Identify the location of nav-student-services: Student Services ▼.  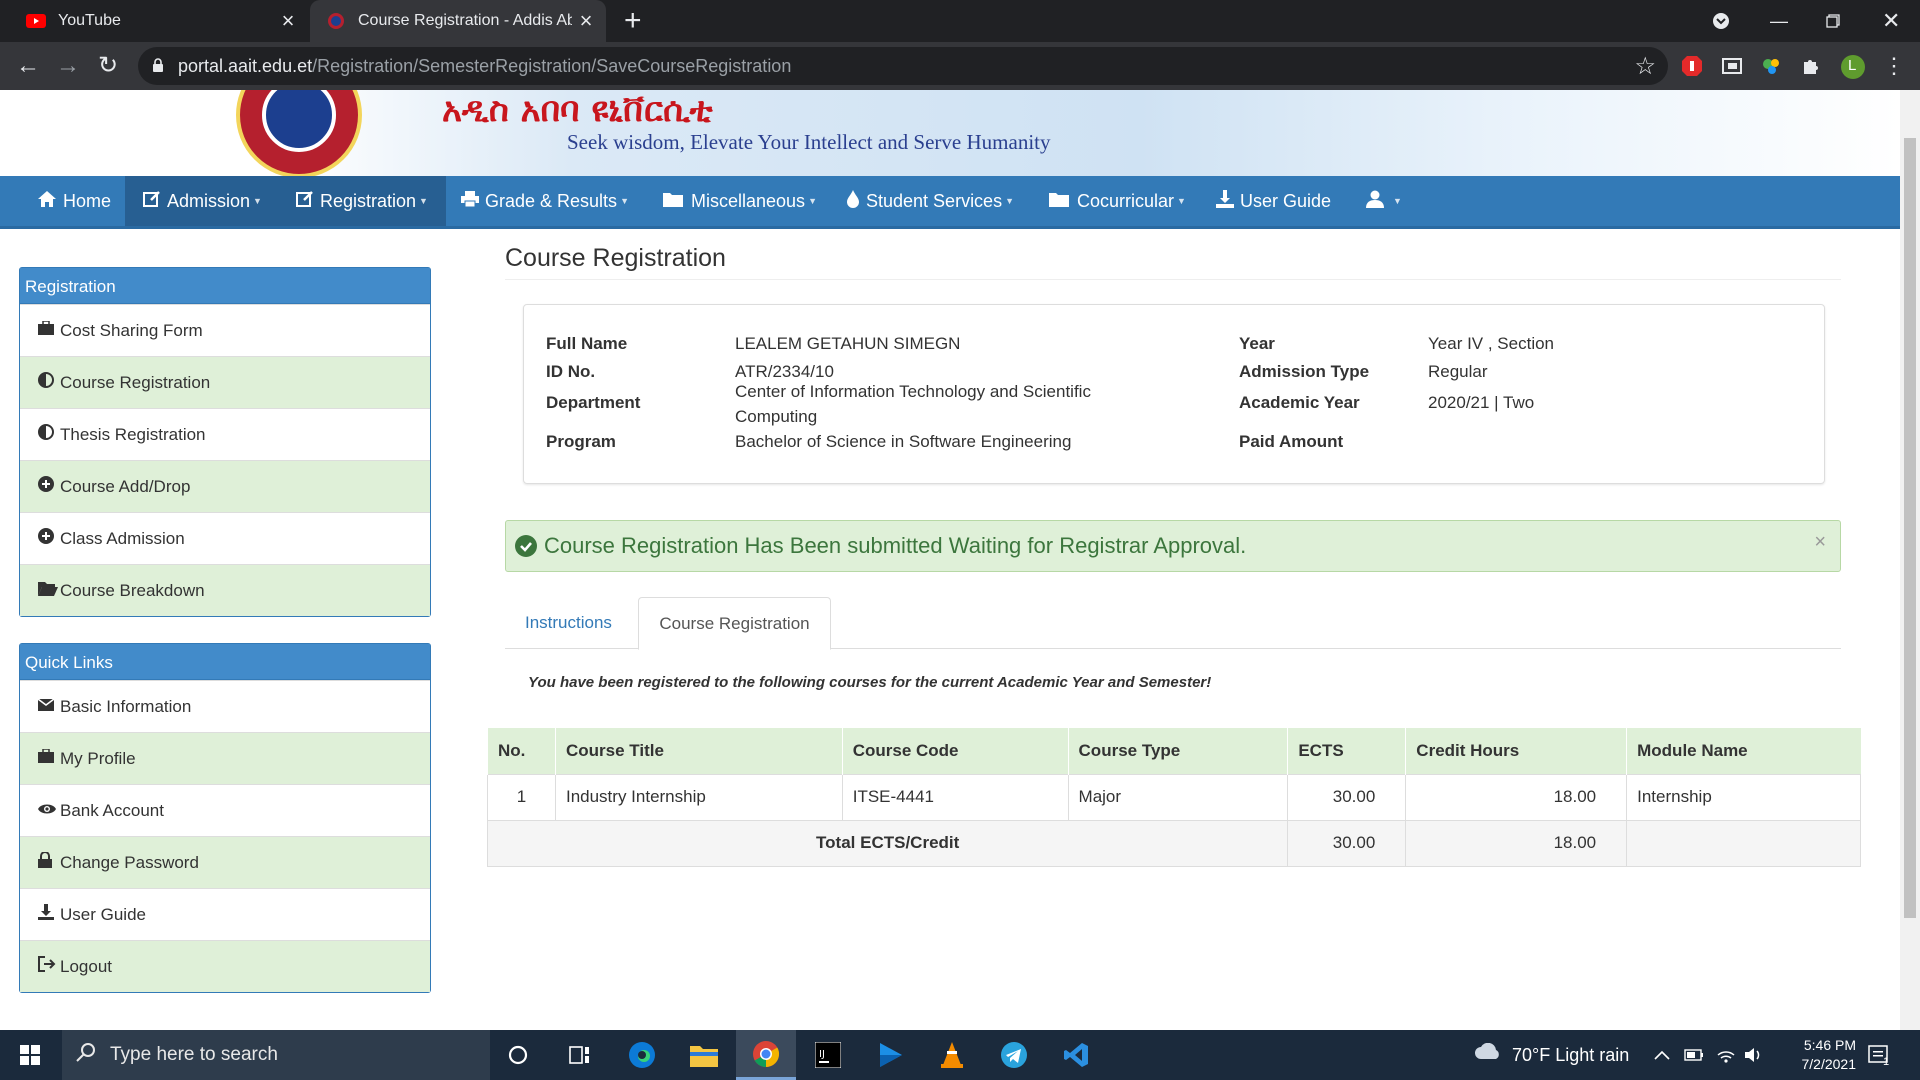
(930, 201).